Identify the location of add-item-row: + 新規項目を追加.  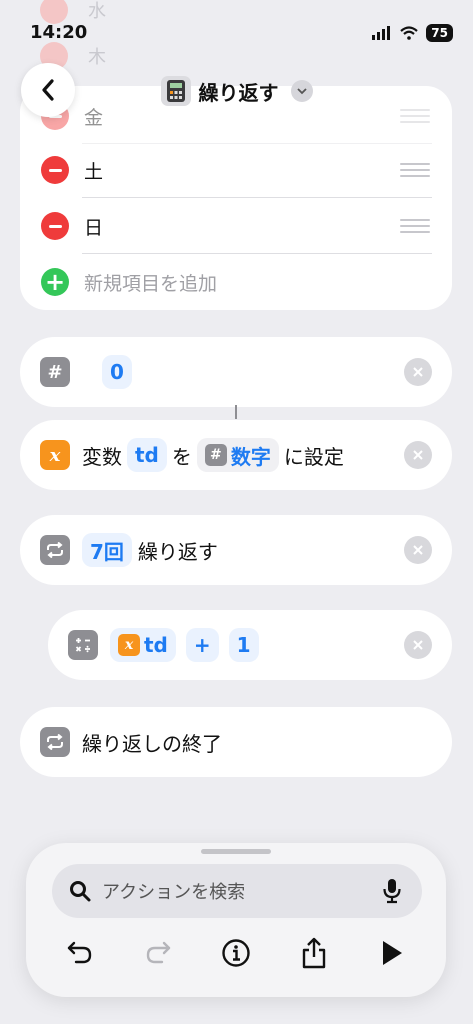
(236, 282).